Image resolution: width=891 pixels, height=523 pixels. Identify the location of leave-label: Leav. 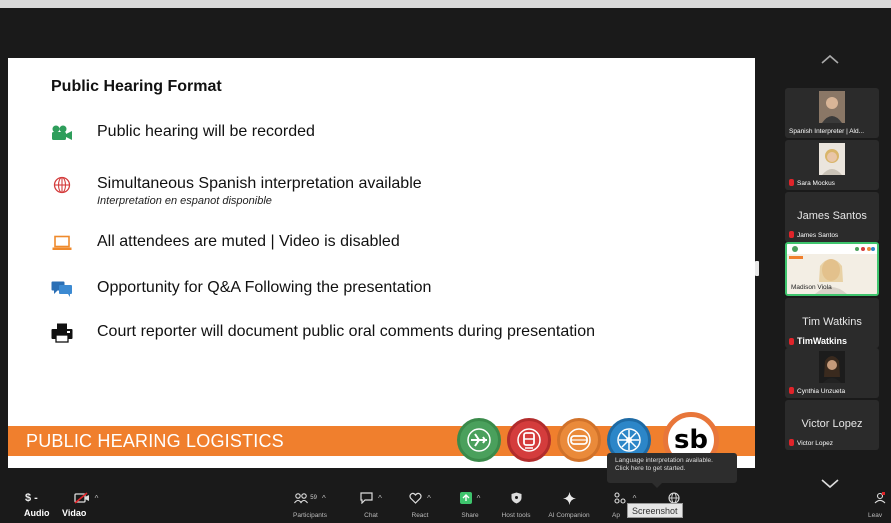
(875, 515).